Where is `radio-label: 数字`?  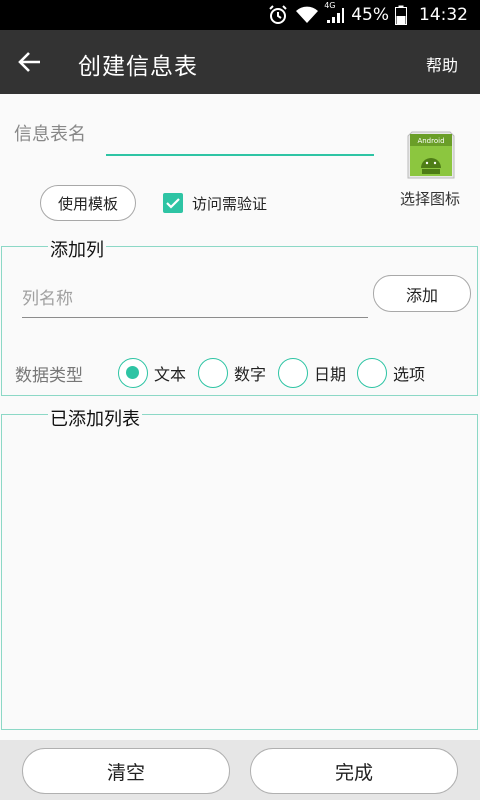 radio-label: 数字 is located at coordinates (250, 374).